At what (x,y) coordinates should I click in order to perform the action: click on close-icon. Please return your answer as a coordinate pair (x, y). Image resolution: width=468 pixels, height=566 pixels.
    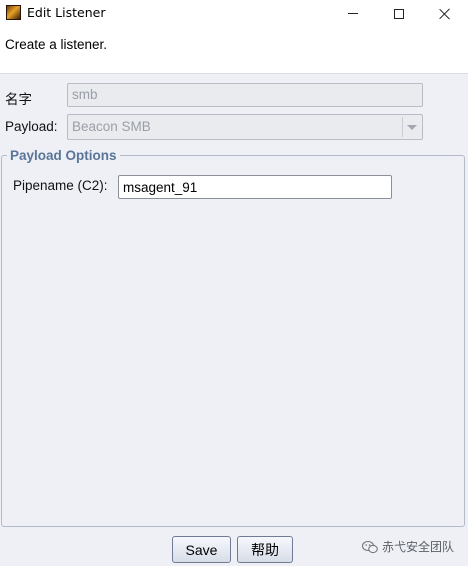
    Looking at the image, I should click on (445, 14).